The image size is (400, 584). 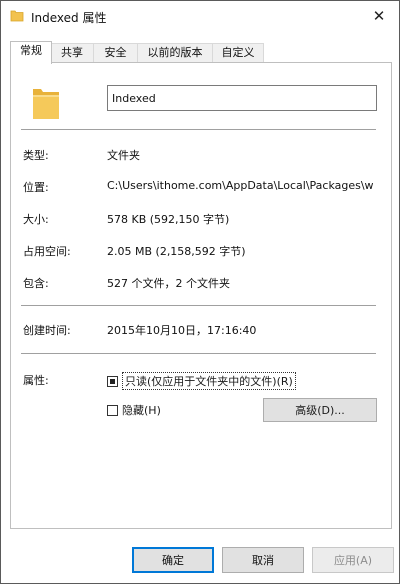 I want to click on disk-size-label: 占用空间:, so click(x=47, y=251).